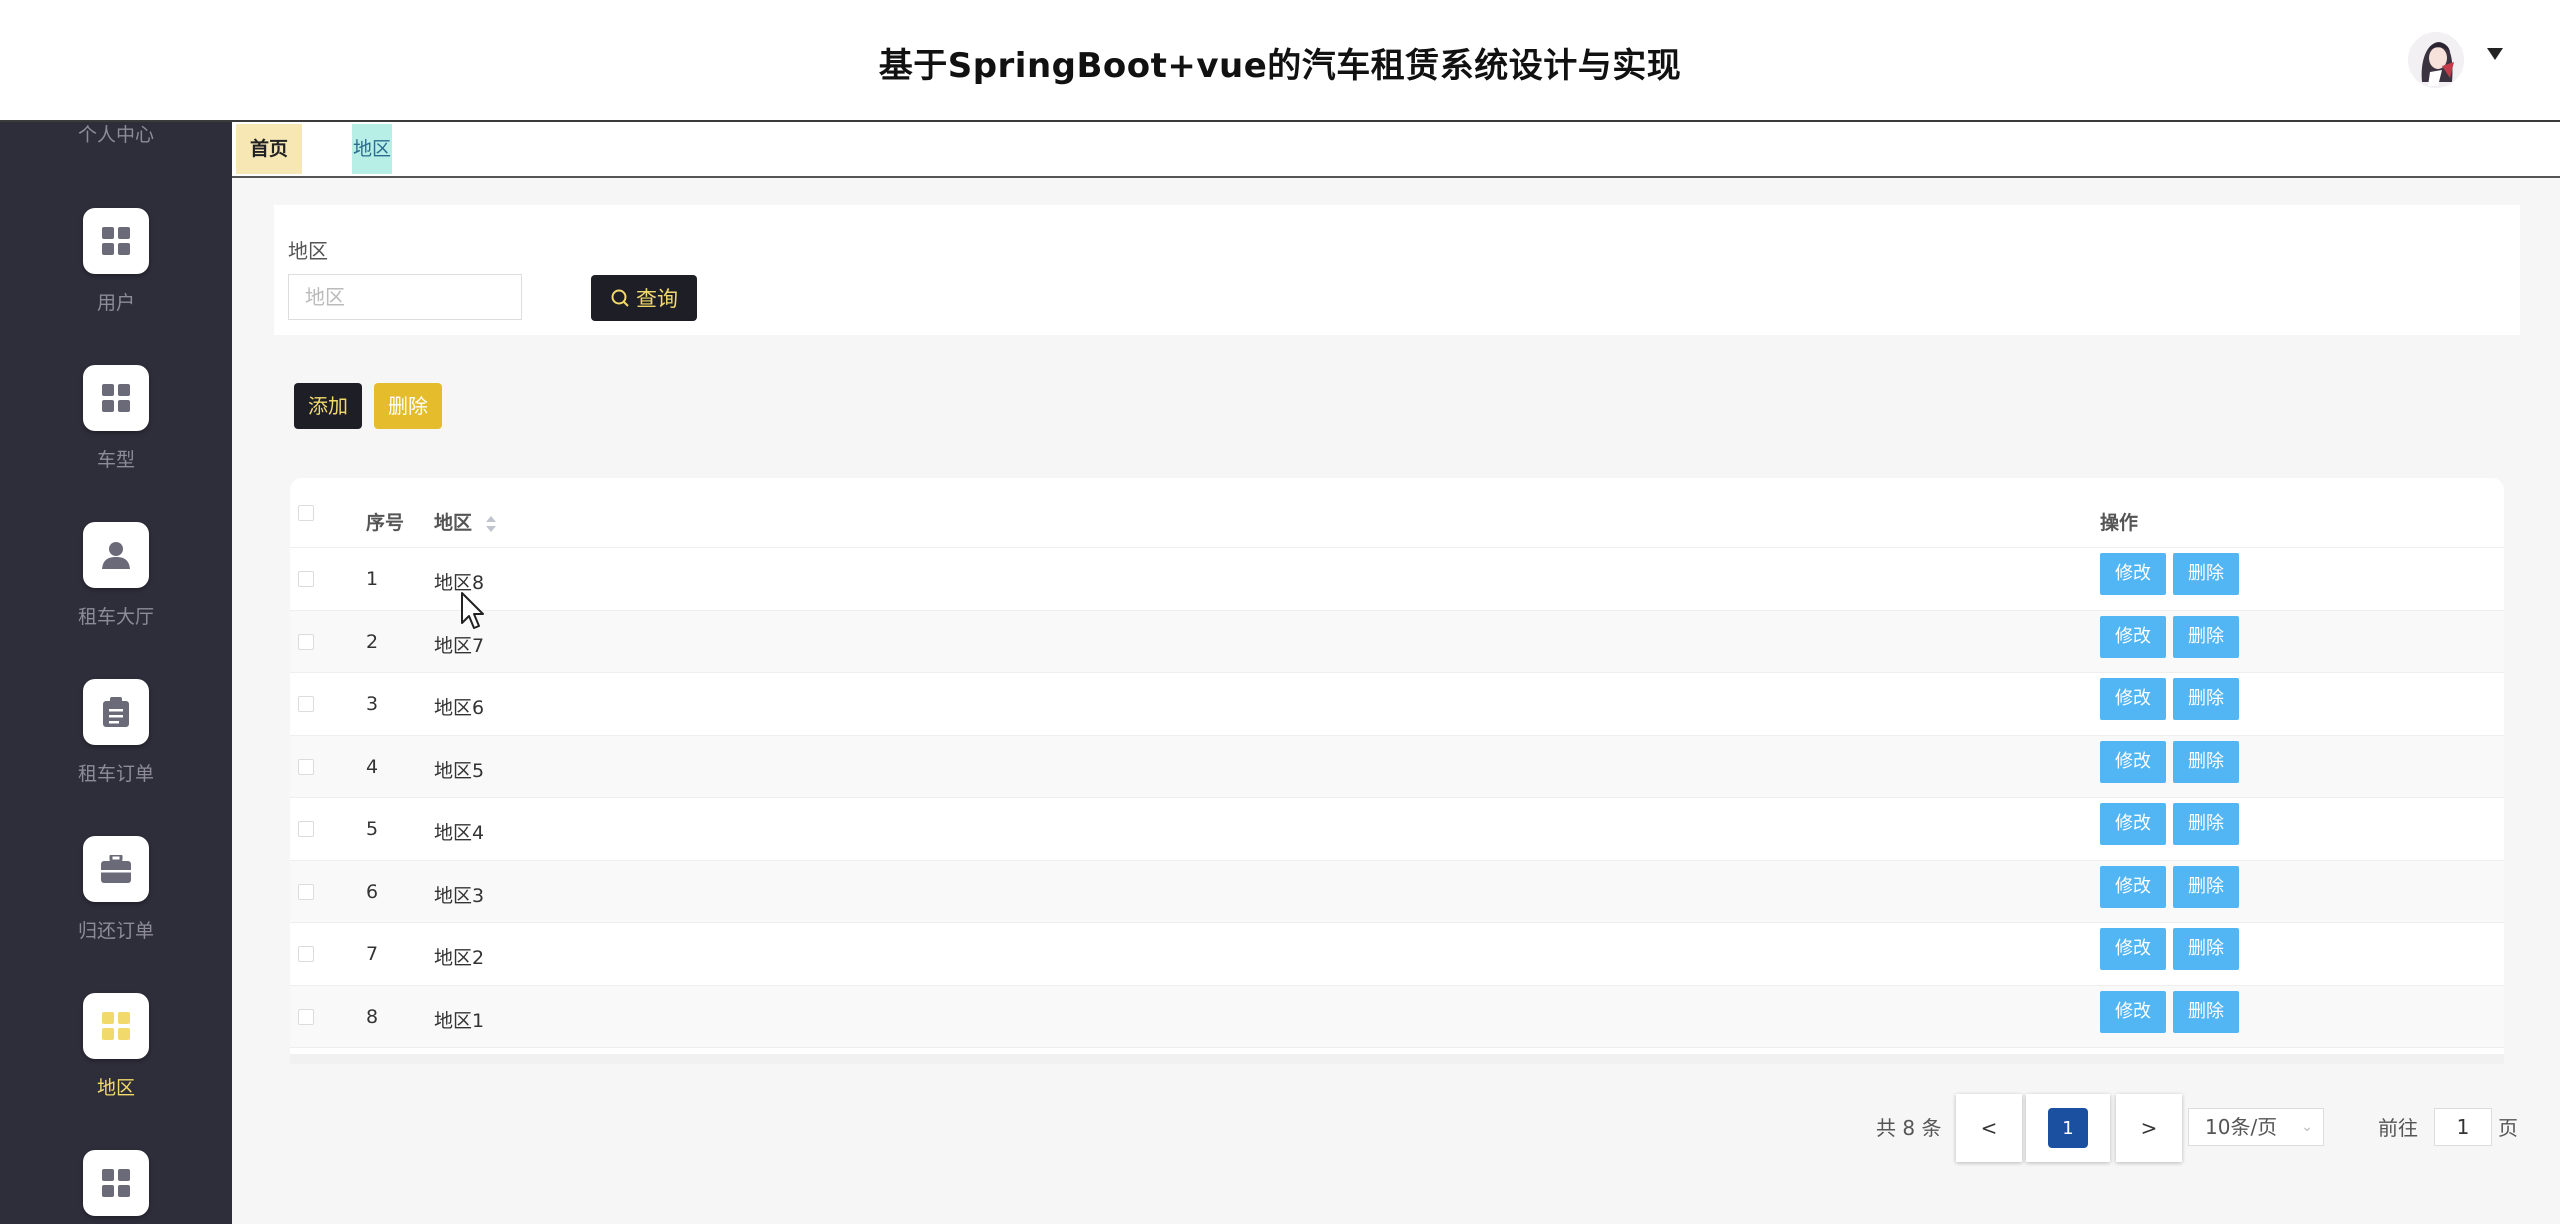 This screenshot has width=2560, height=1224. Describe the element at coordinates (385, 523) in the screenshot. I see `header-index: 序号` at that location.